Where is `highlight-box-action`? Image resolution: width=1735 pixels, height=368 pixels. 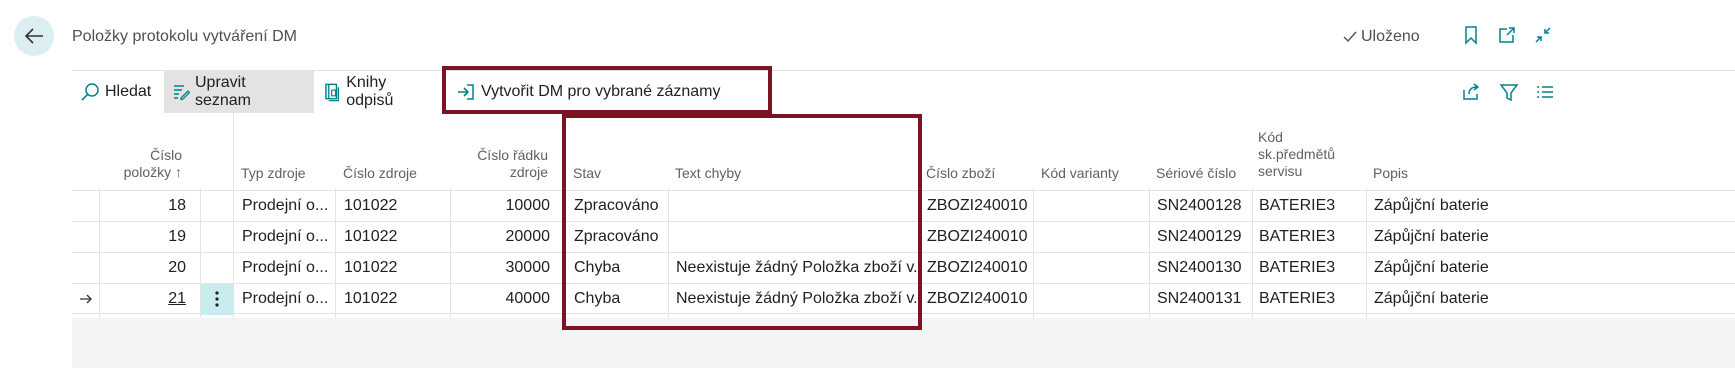
highlight-box-action is located at coordinates (607, 90).